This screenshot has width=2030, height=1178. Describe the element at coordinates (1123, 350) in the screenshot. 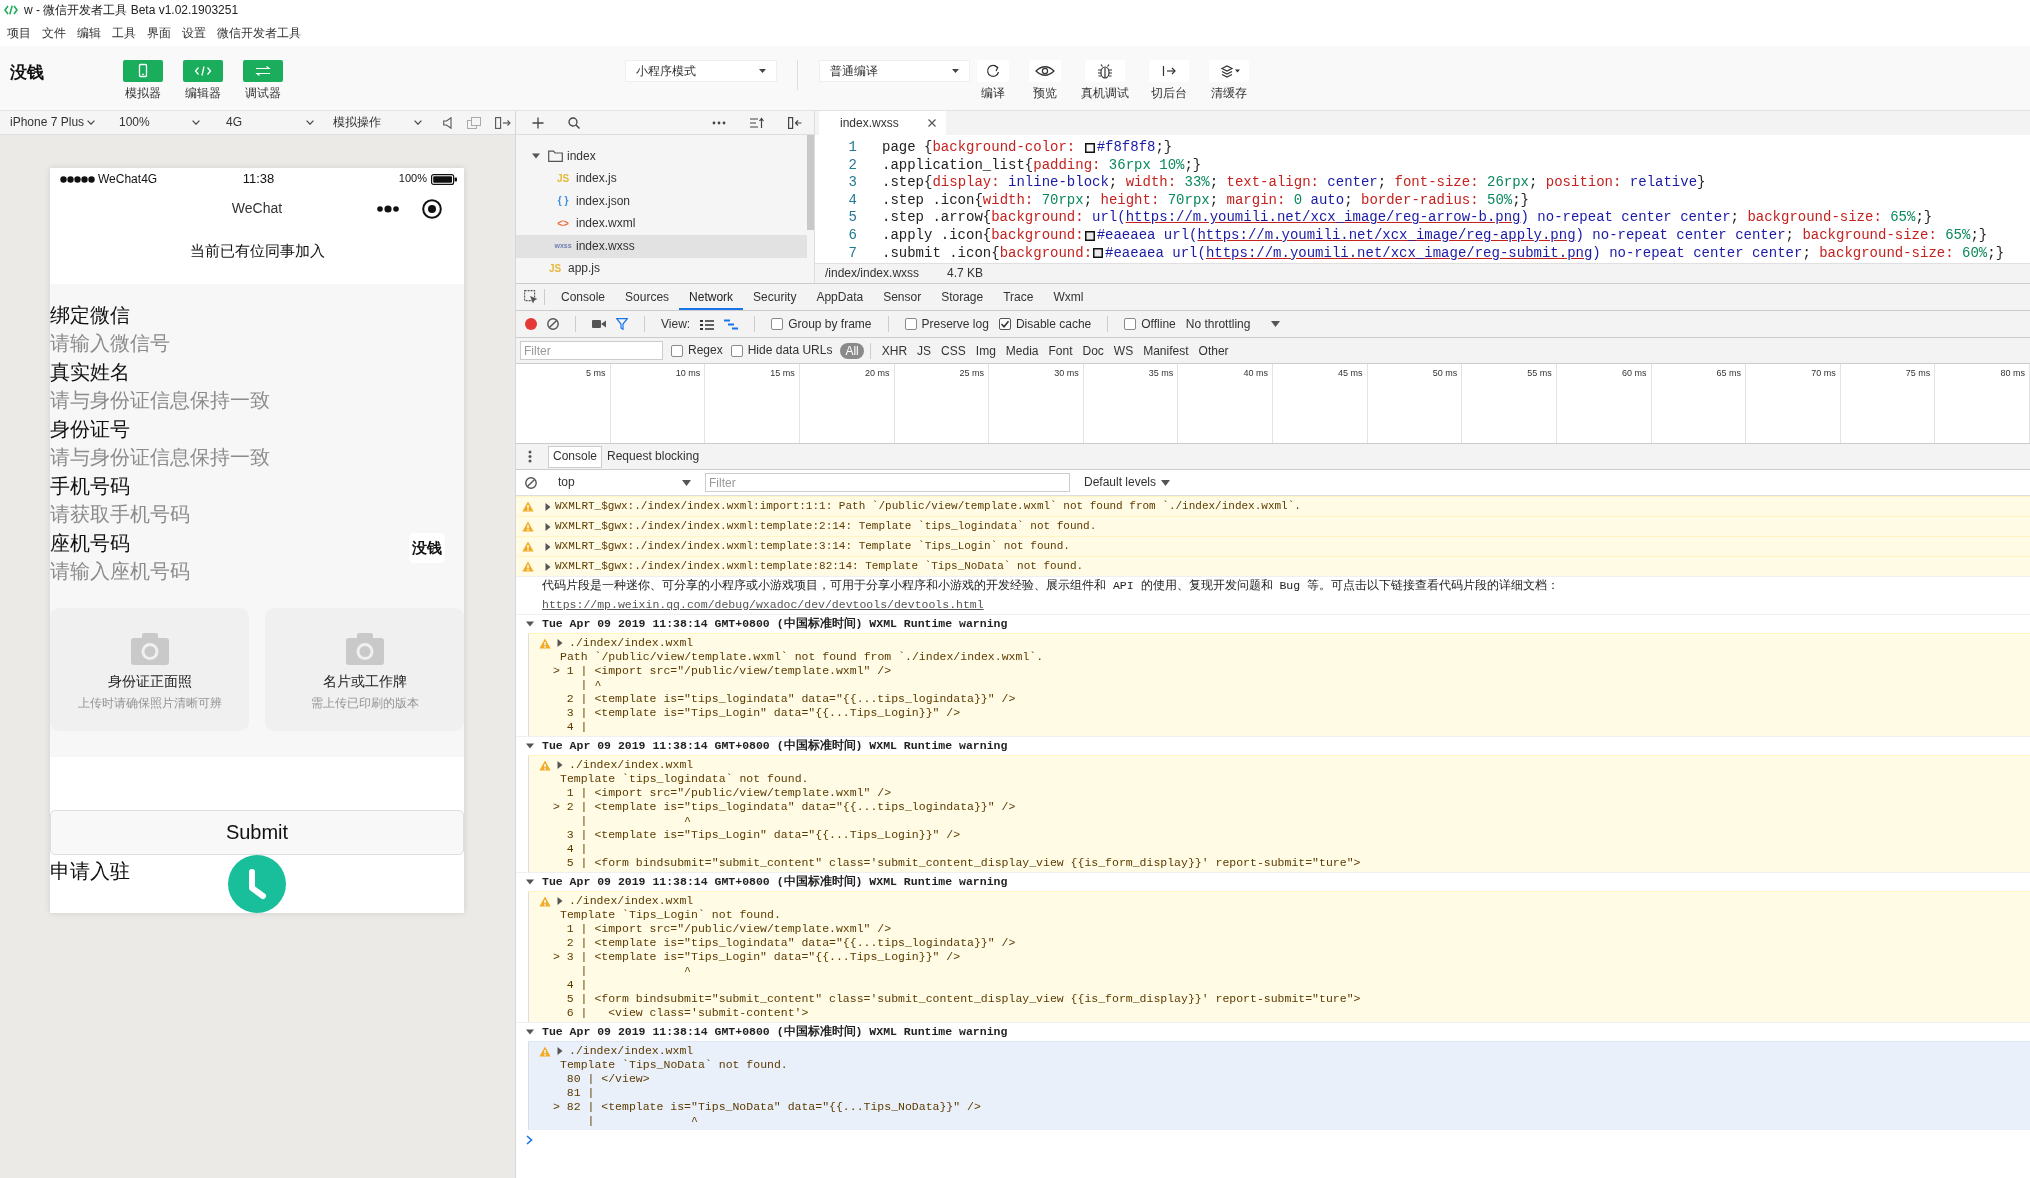

I see `type-filter-button: WS` at that location.